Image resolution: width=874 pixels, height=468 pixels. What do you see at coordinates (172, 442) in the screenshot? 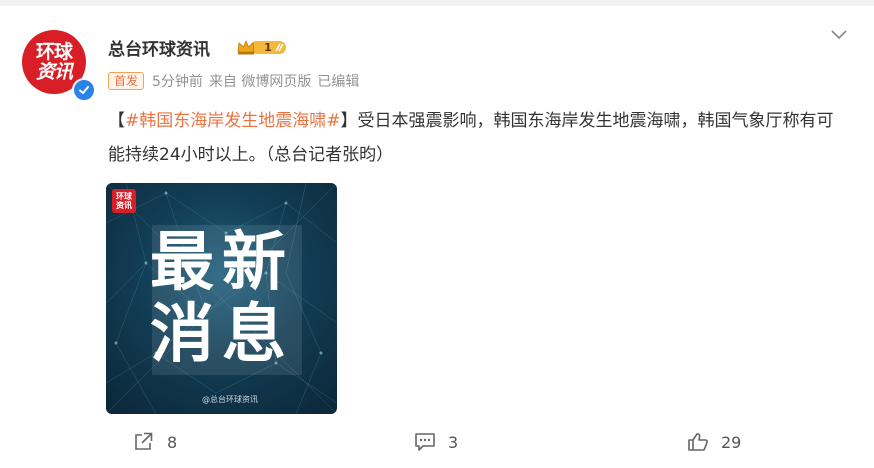
I see `share-count: 8` at bounding box center [172, 442].